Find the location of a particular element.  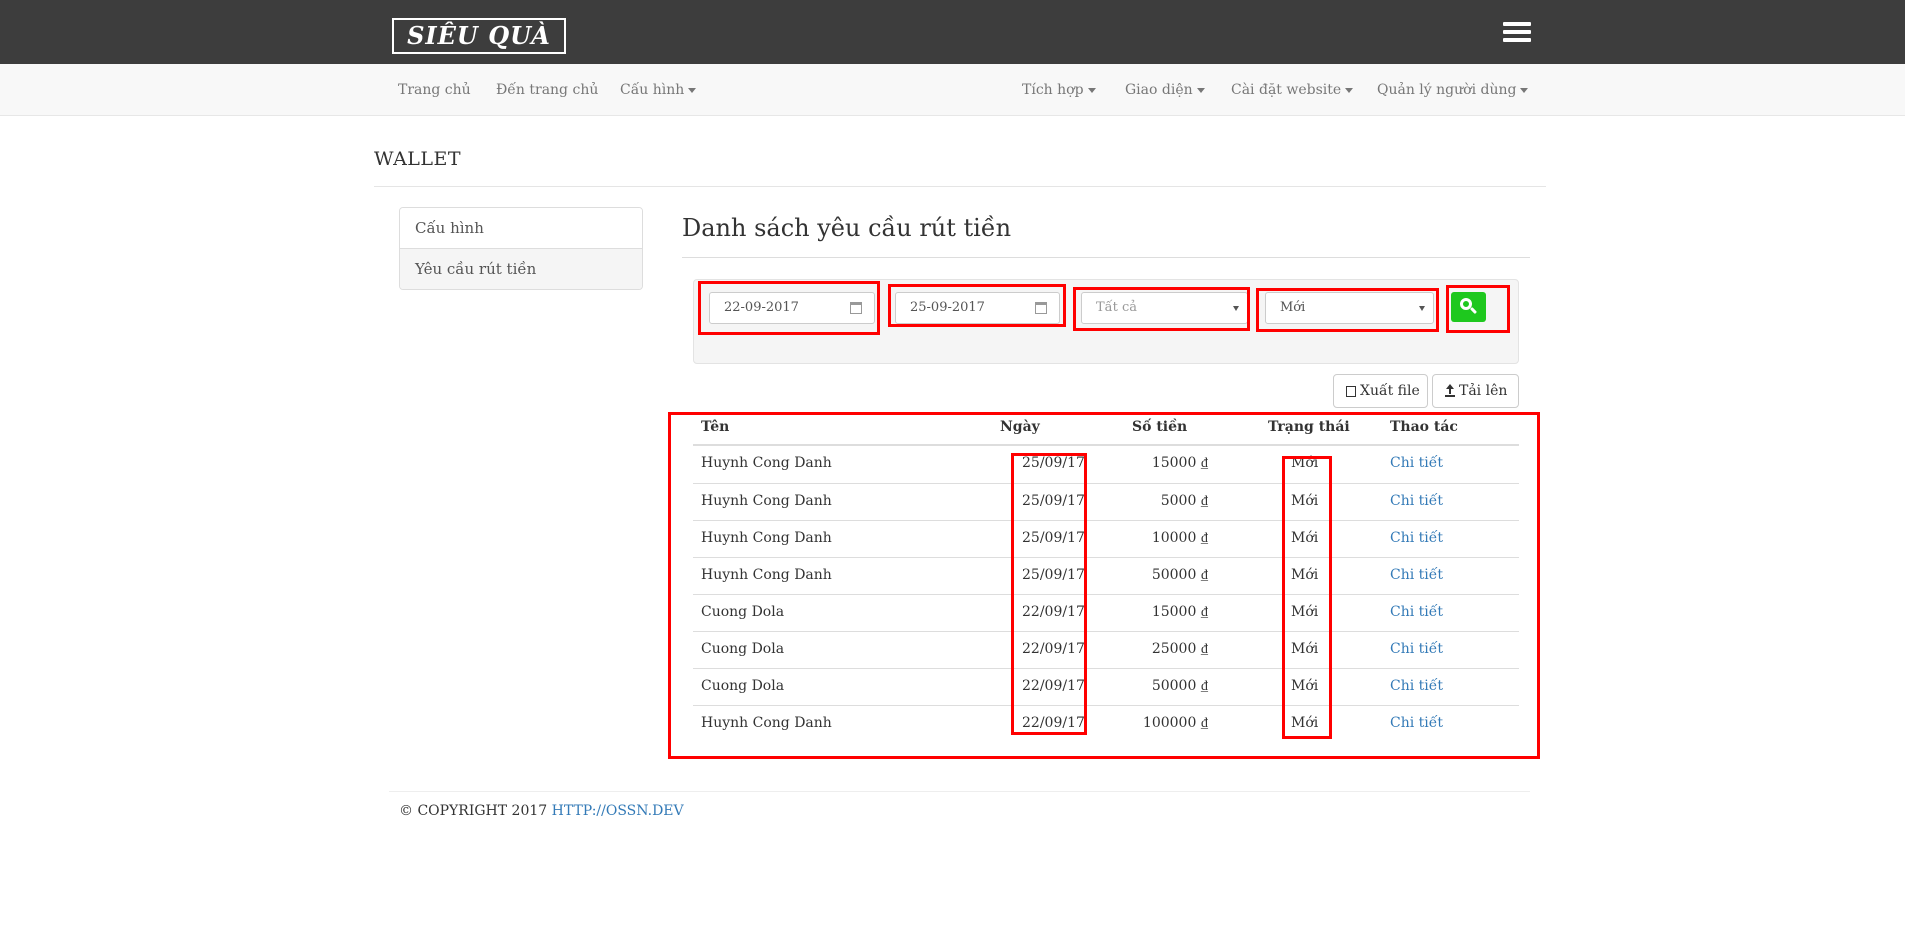

type-select: Tất cả is located at coordinates (1164, 308).